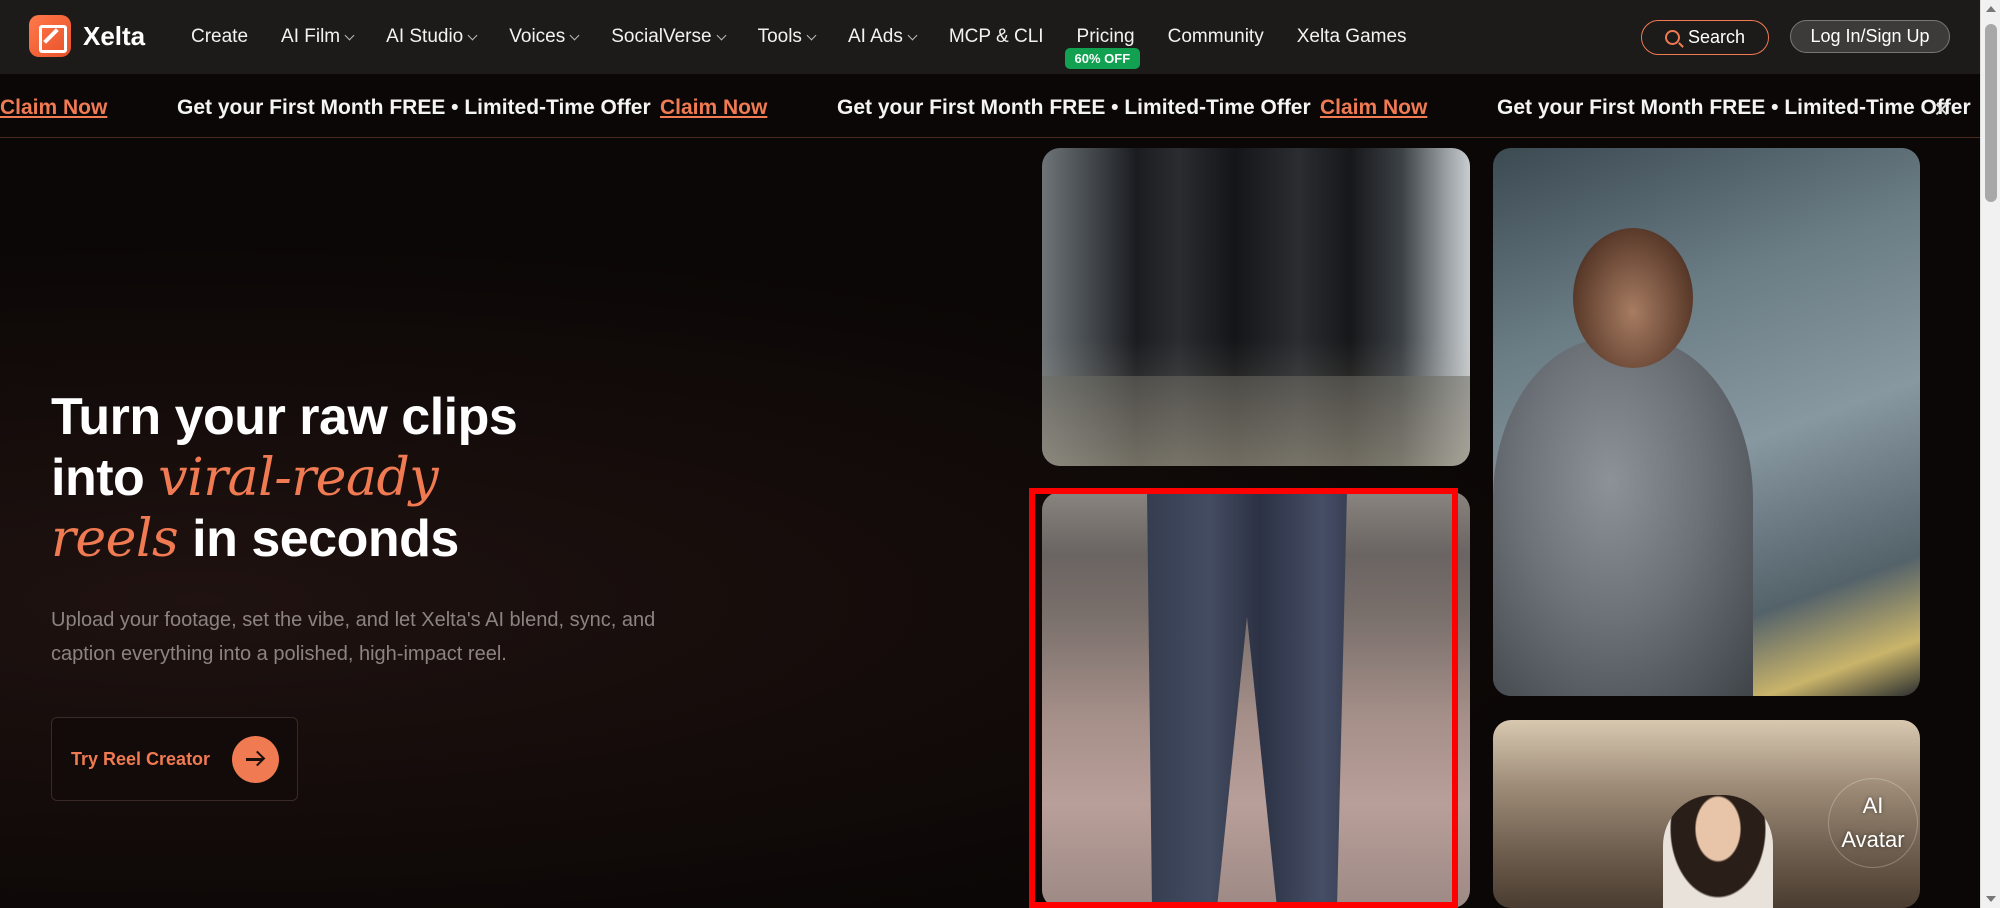 Image resolution: width=2000 pixels, height=908 pixels. I want to click on nav-item-label: Create, so click(220, 36).